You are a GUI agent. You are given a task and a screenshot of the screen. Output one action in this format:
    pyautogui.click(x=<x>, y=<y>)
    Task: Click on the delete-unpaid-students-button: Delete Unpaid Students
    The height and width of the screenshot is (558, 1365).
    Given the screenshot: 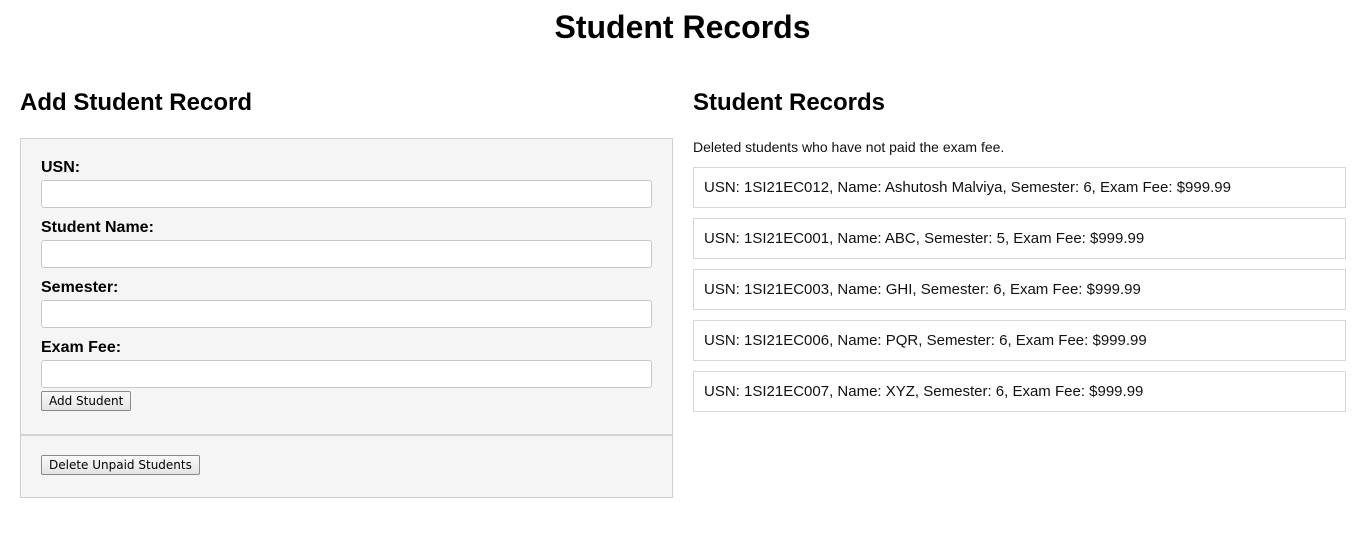 What is the action you would take?
    pyautogui.click(x=120, y=465)
    